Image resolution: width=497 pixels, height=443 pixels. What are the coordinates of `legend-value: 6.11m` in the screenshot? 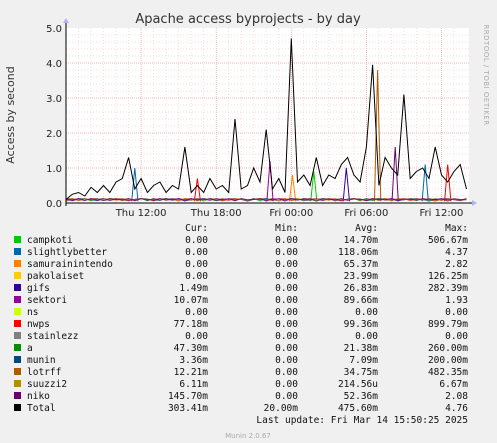 It's located at (193, 384).